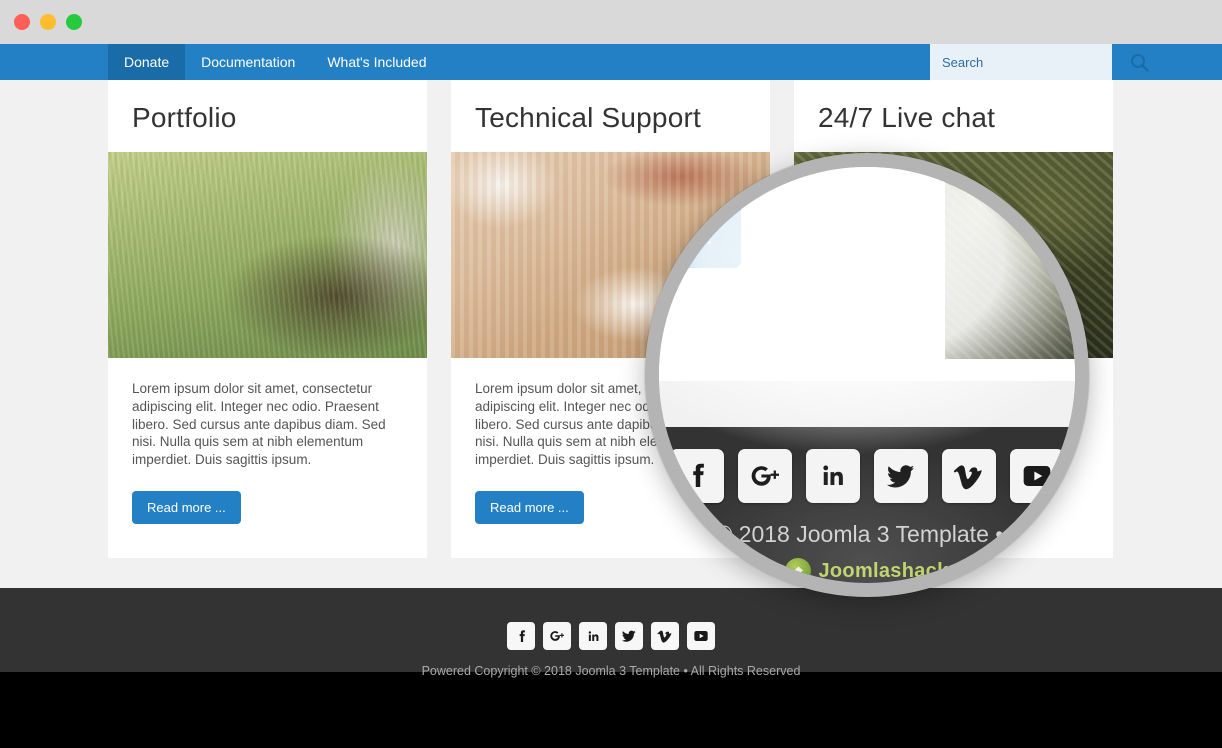  I want to click on magnified-page-gap, so click(867, 404).